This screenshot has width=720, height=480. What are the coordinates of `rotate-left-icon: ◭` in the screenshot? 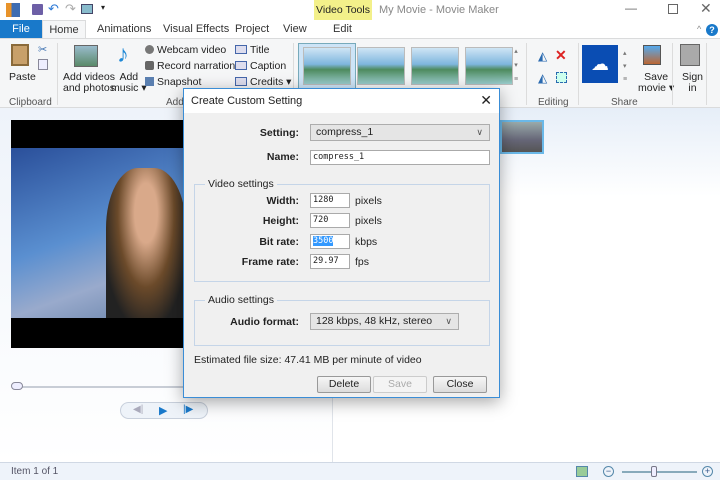 It's located at (542, 56).